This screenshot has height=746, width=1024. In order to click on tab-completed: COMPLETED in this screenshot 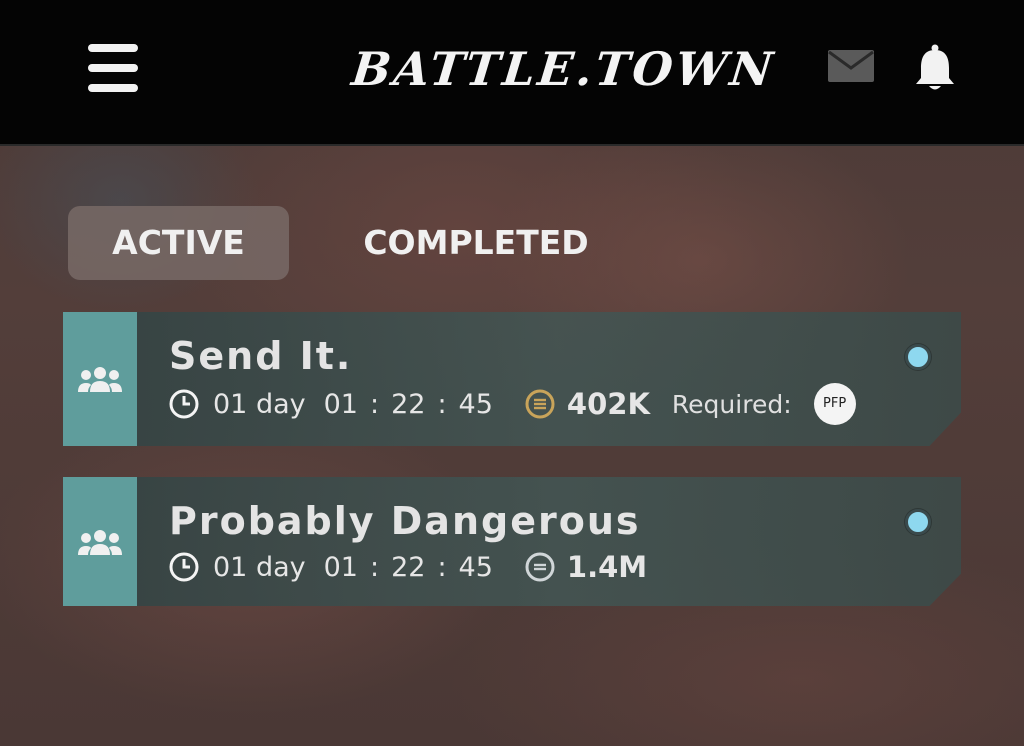, I will do `click(476, 243)`.